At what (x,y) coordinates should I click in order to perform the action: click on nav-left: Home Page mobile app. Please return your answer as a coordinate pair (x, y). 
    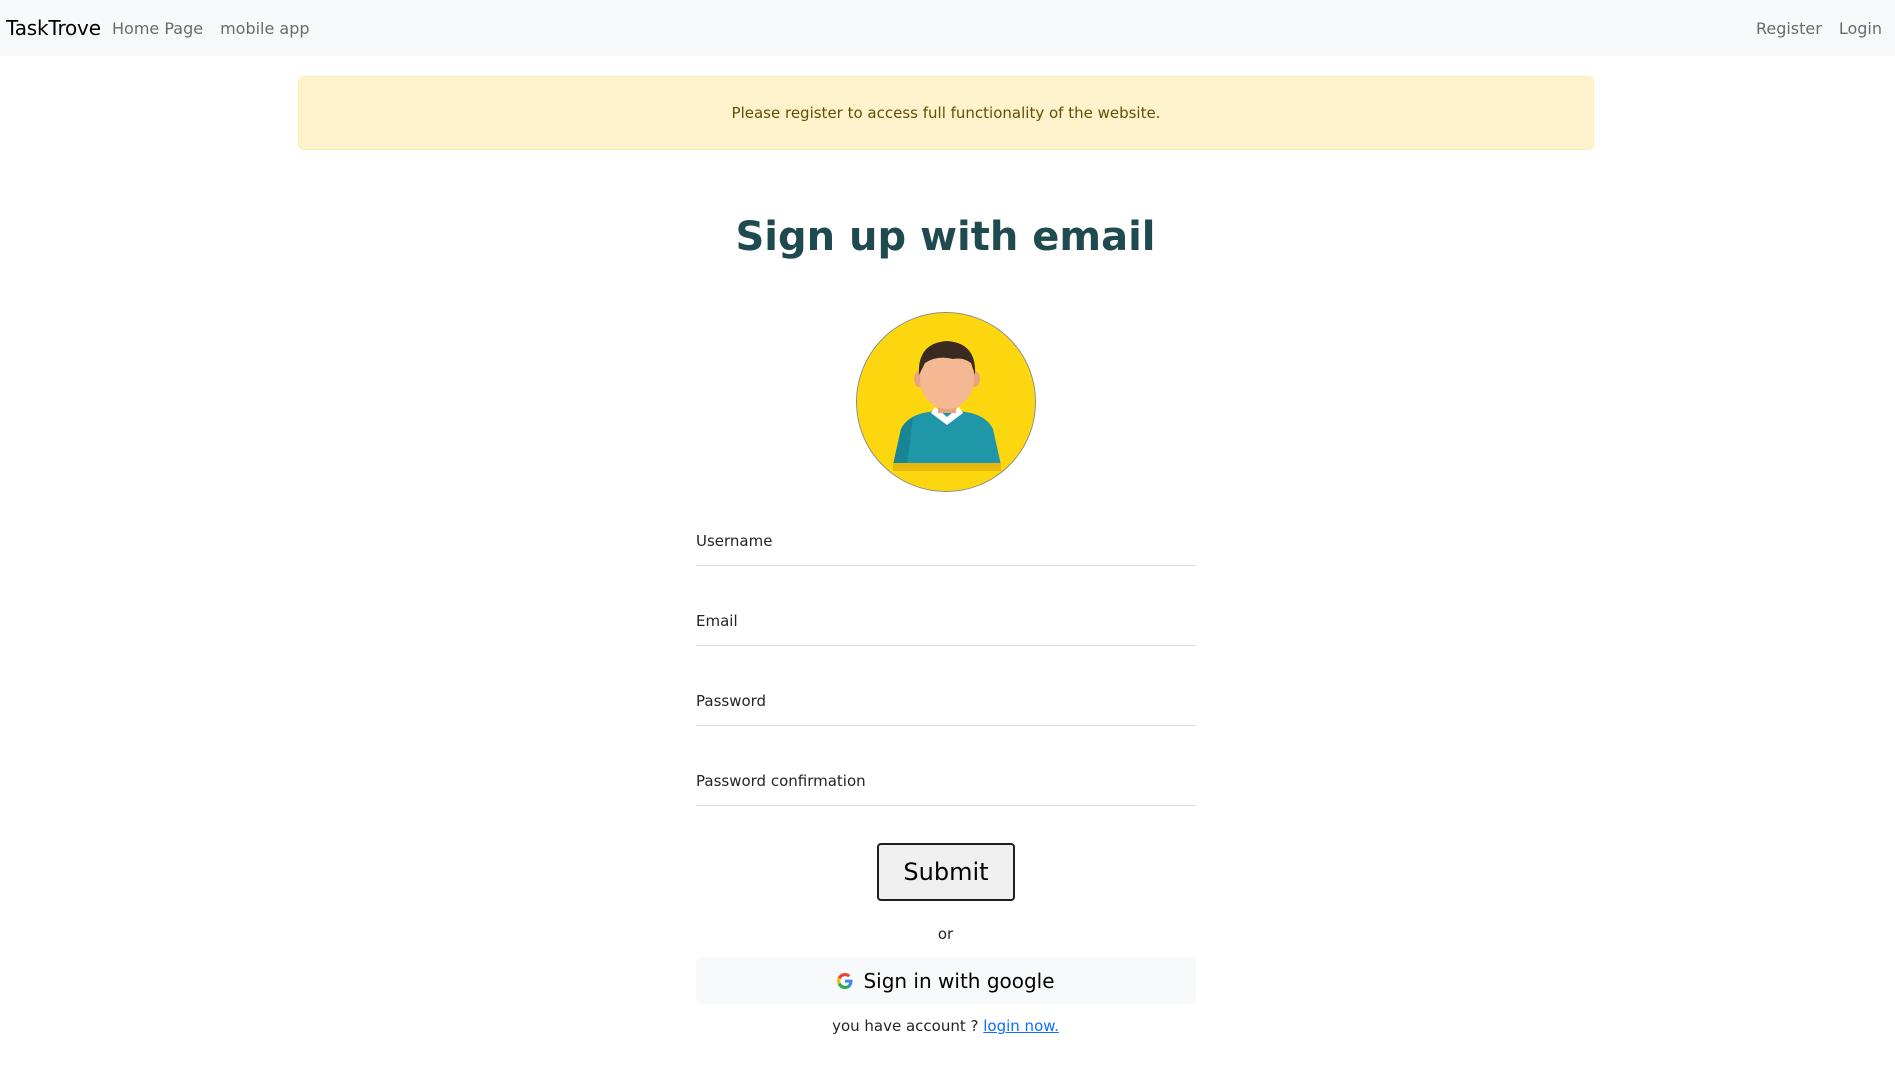
    Looking at the image, I should click on (211, 28).